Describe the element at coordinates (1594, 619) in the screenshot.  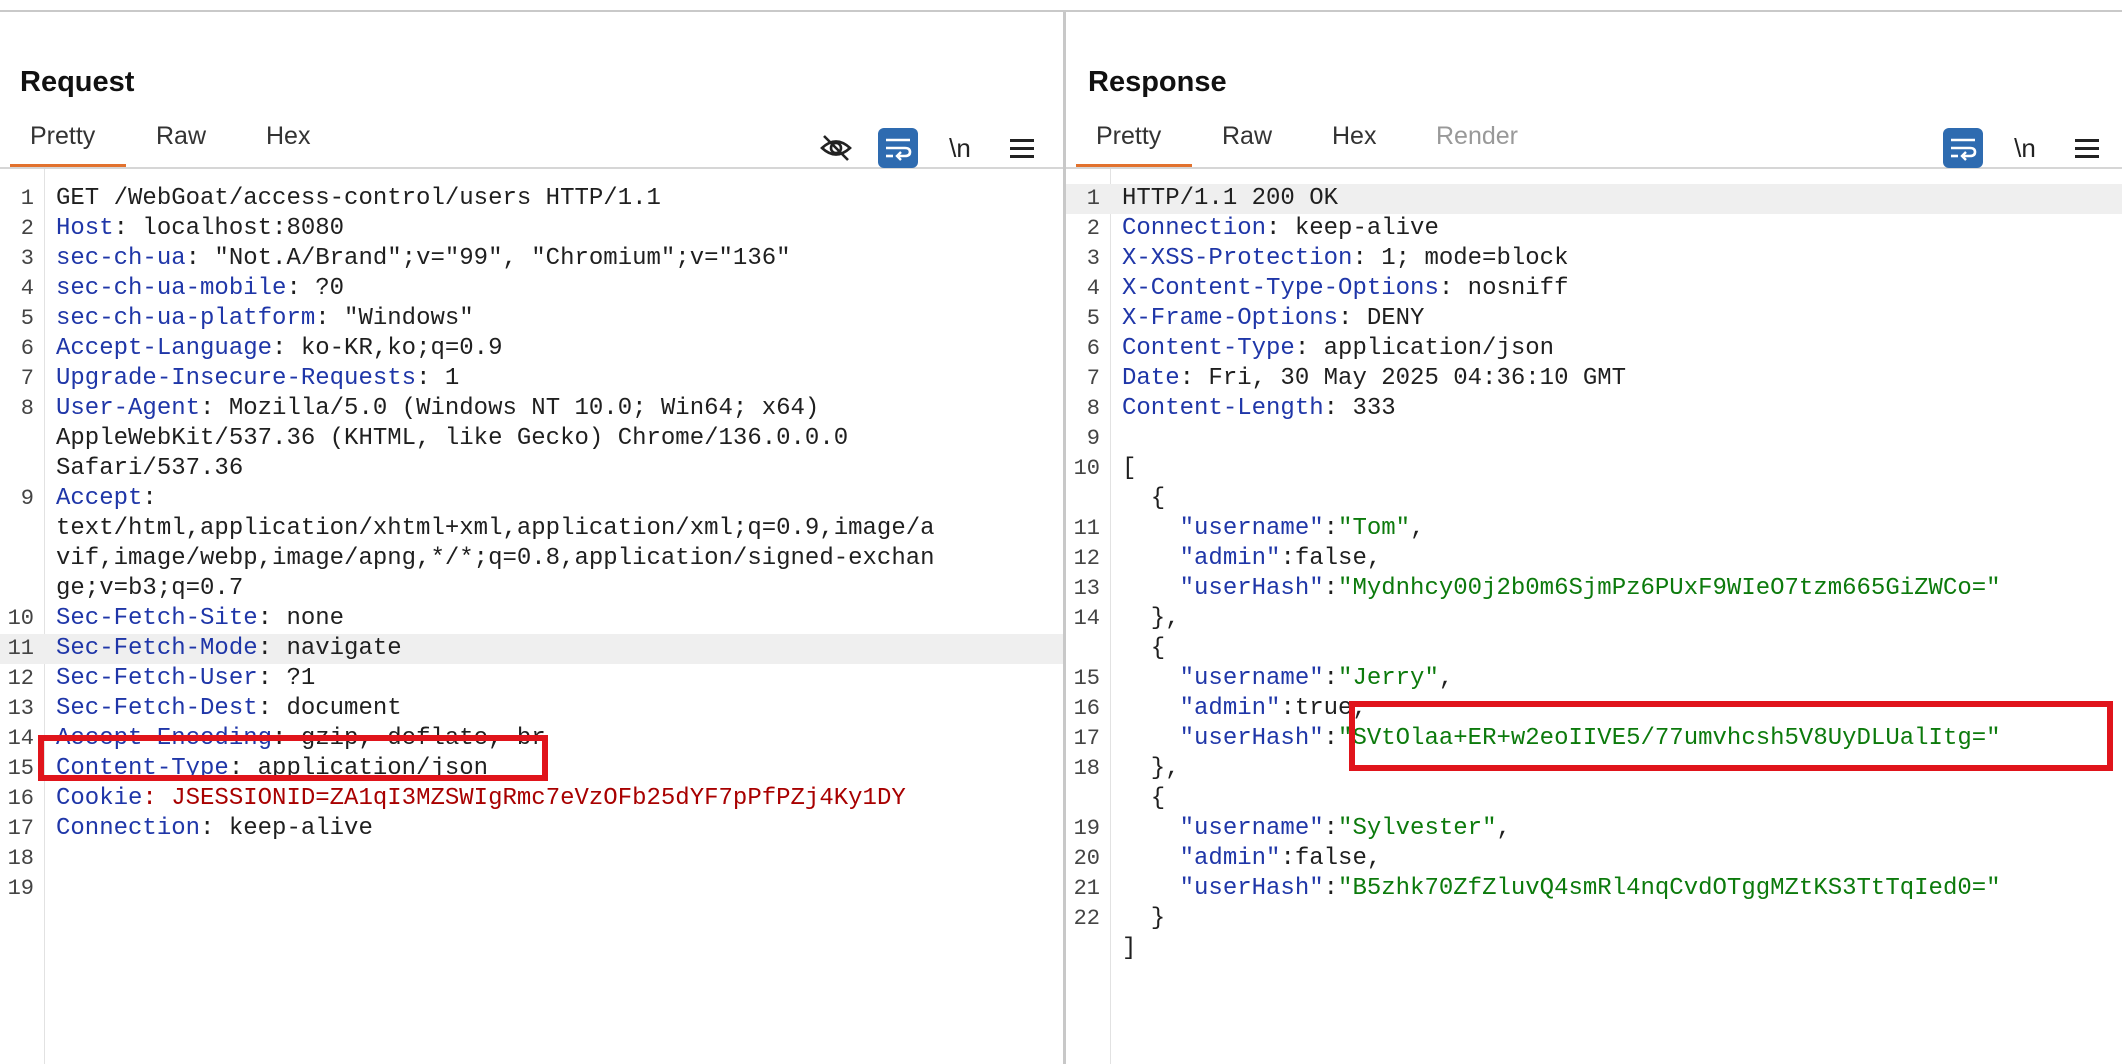
I see `code-line: 14 },` at that location.